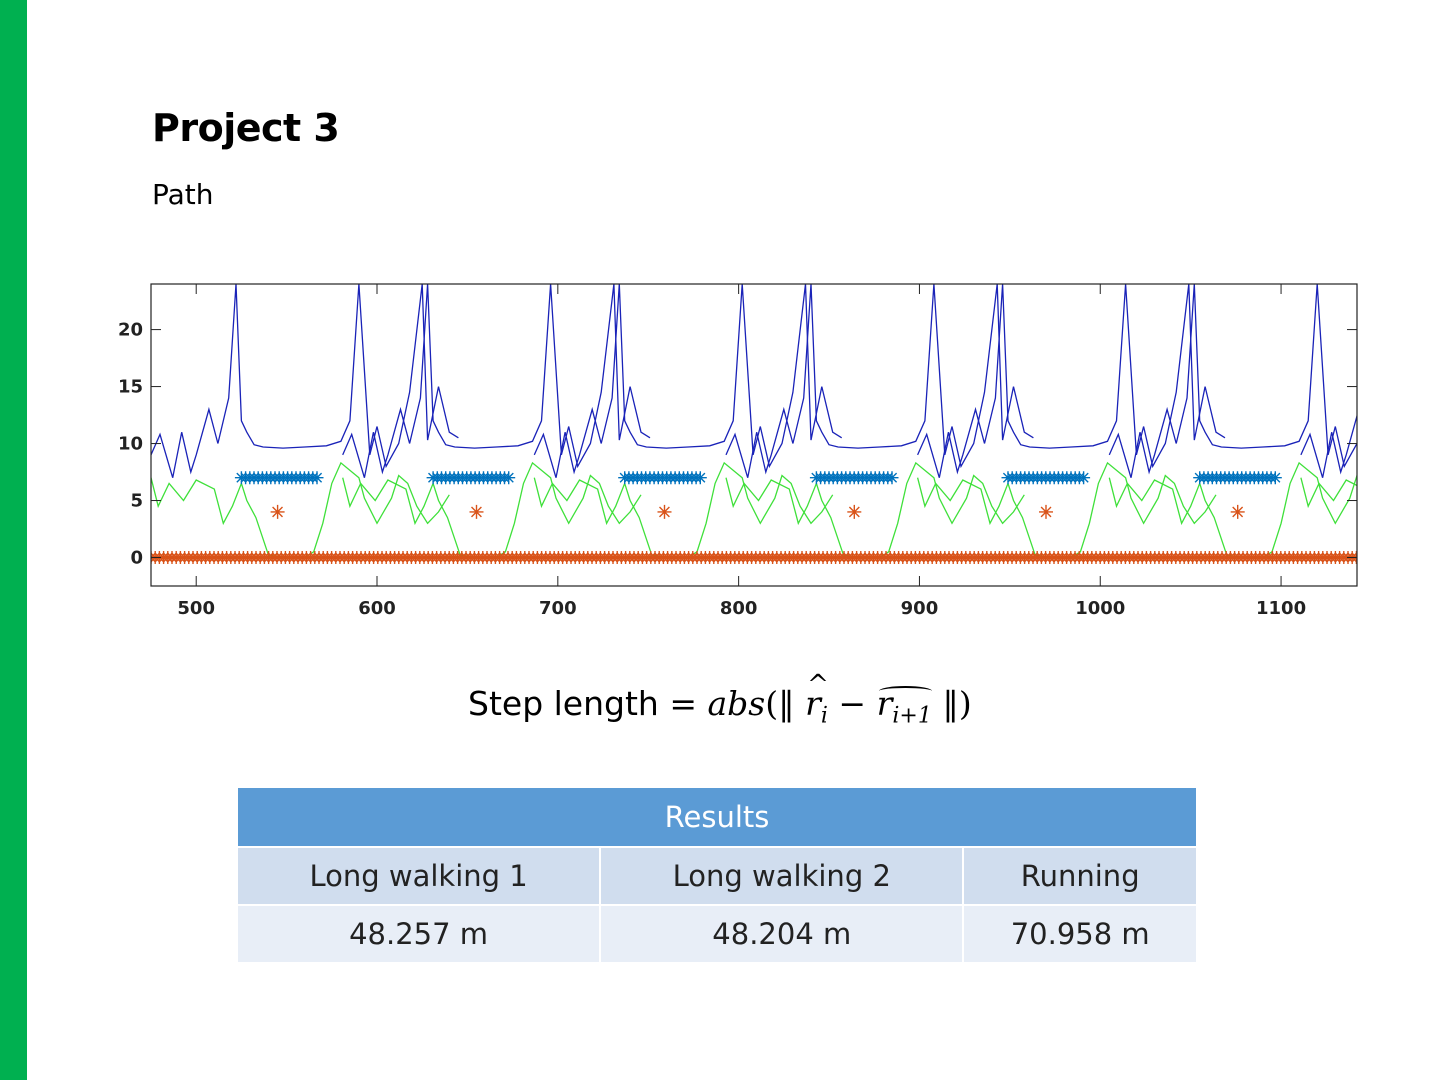 Image resolution: width=1435 pixels, height=1080 pixels. Describe the element at coordinates (912, 716) in the screenshot. I see `formula-sub-i1: i+1` at that location.